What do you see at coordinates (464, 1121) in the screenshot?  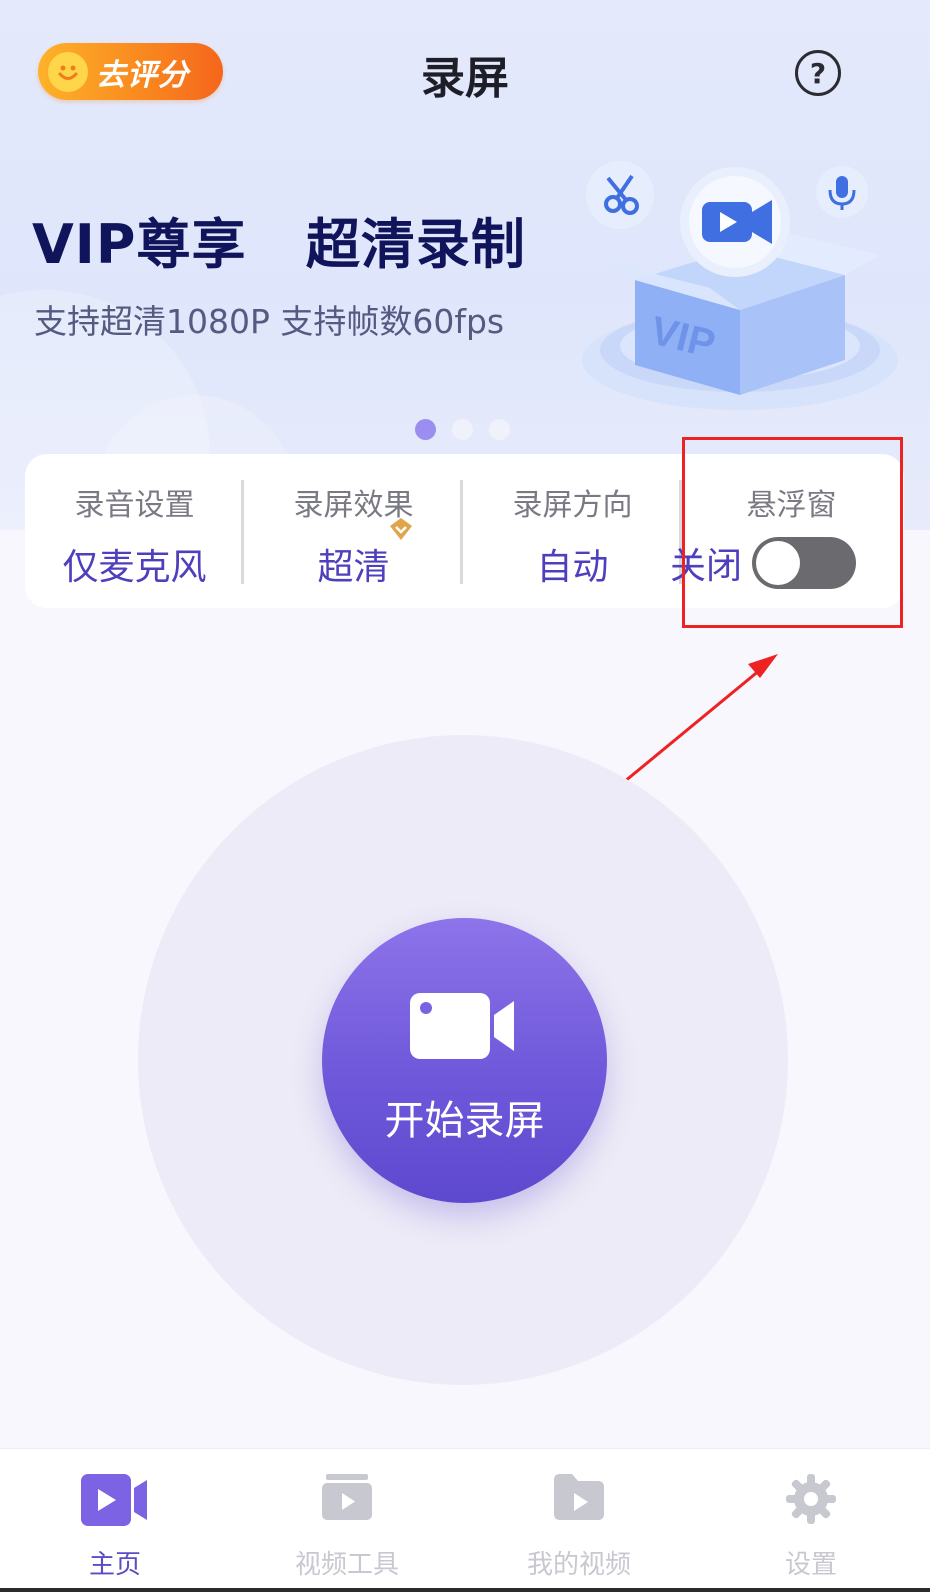 I see `start-recording-label: 开始录屏` at bounding box center [464, 1121].